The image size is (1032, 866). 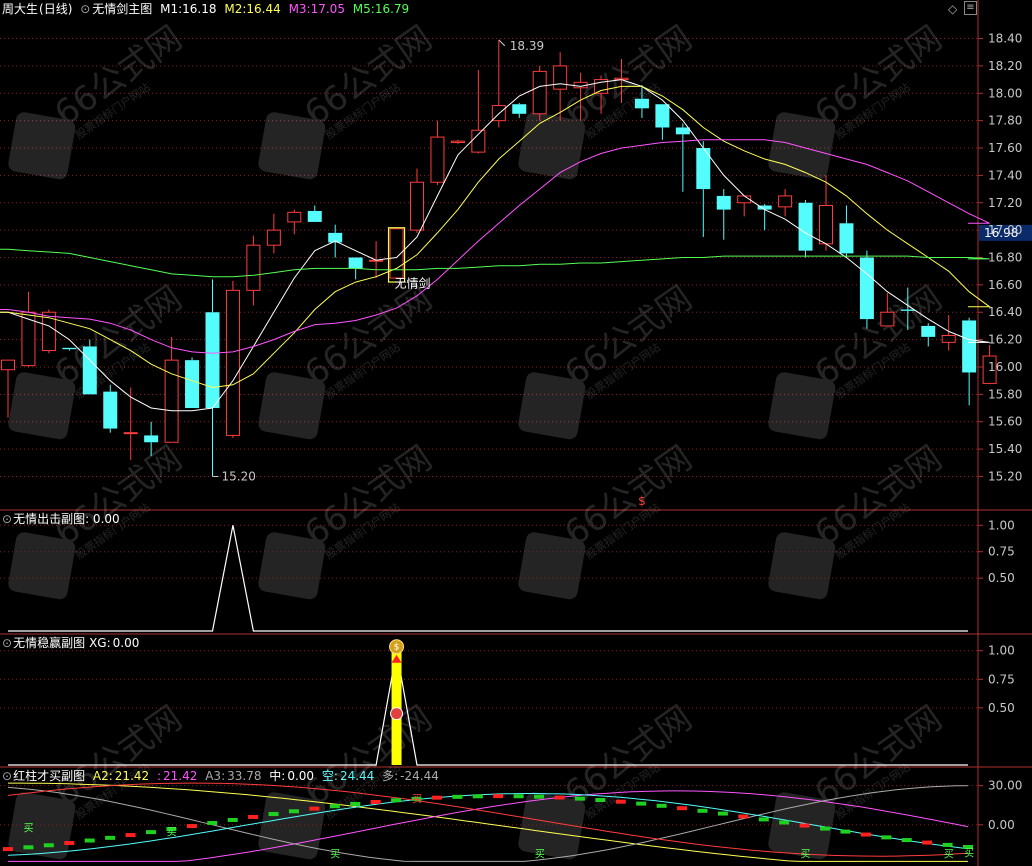 What do you see at coordinates (1005, 340) in the screenshot?
I see `price-tick-label: 16.20` at bounding box center [1005, 340].